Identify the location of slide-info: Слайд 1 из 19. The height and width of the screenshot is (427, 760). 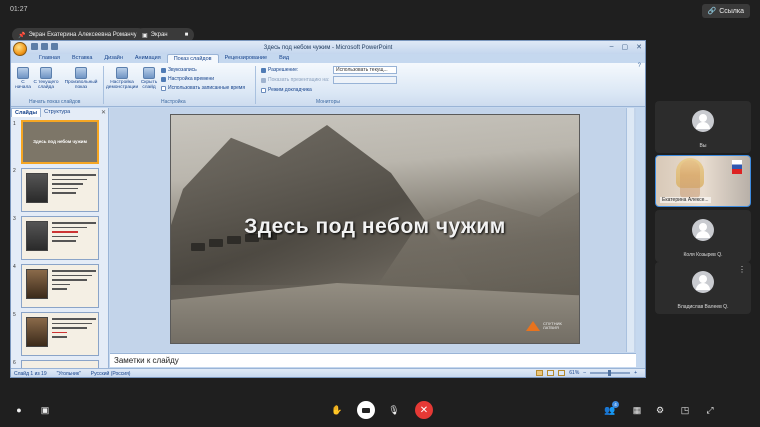
(30, 373).